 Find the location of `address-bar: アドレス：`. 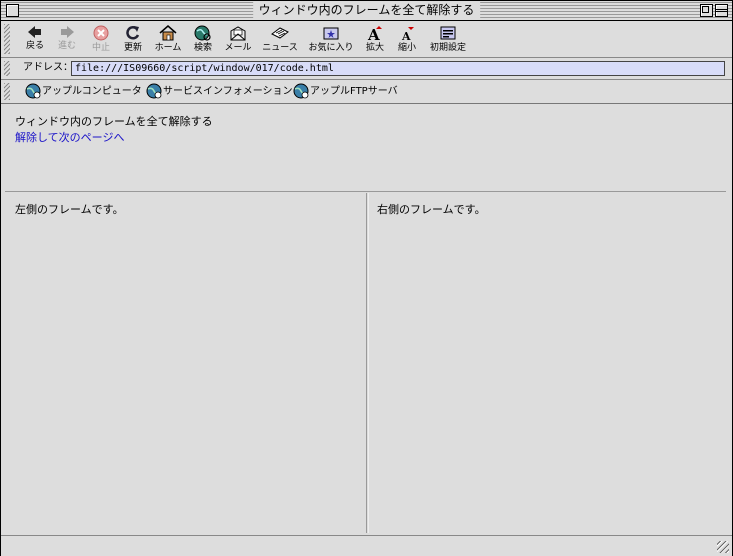

address-bar: アドレス： is located at coordinates (366, 69).